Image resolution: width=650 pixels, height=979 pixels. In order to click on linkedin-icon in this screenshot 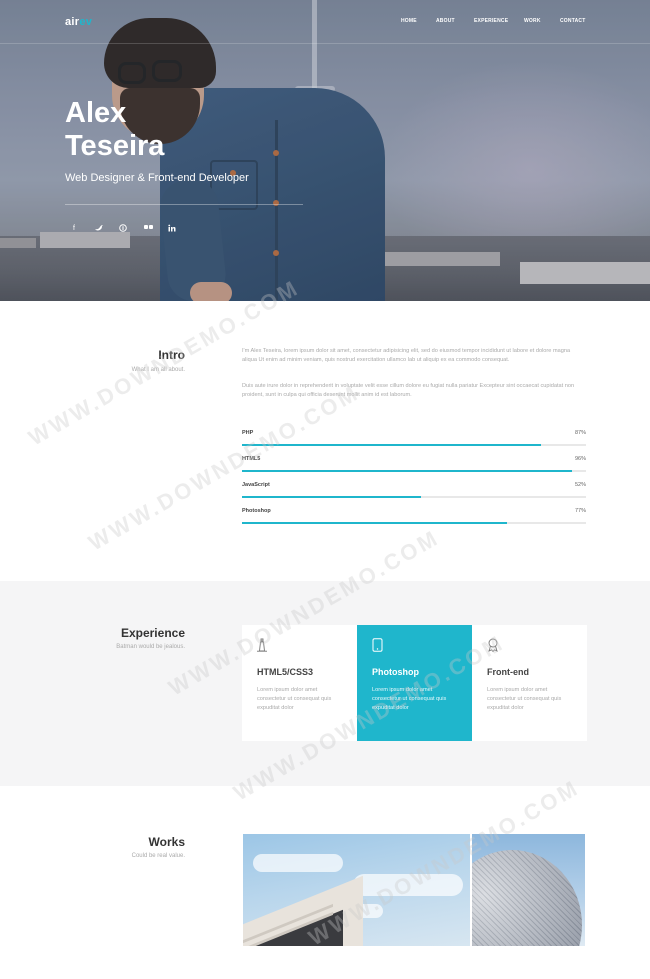, I will do `click(172, 229)`.